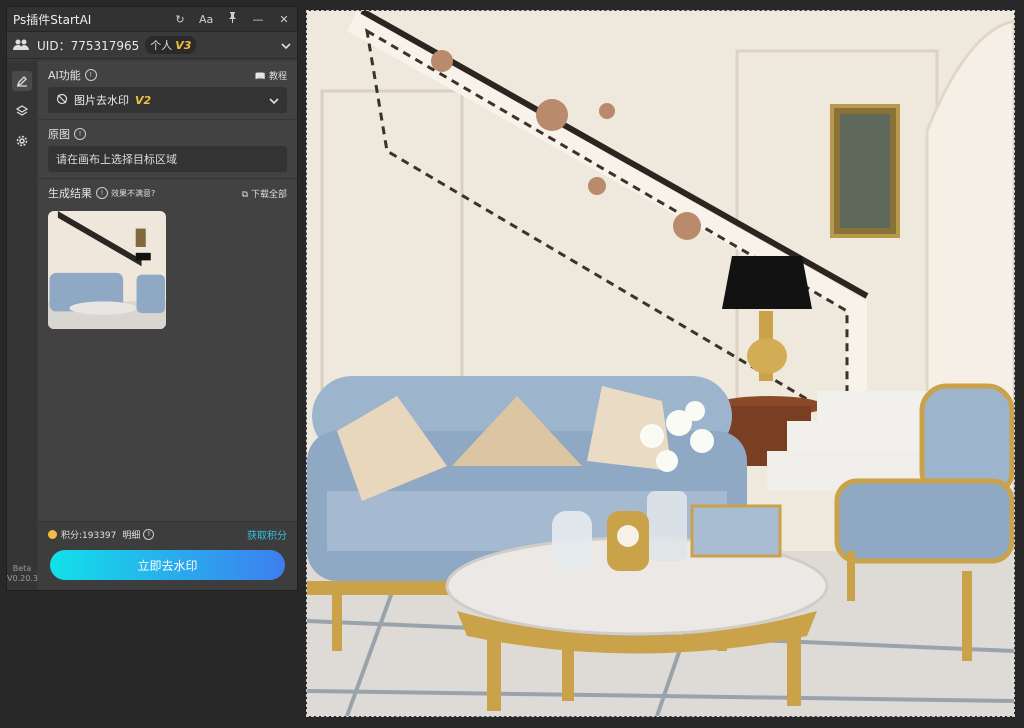  What do you see at coordinates (89, 535) in the screenshot?
I see `points-balance: 积分:193397` at bounding box center [89, 535].